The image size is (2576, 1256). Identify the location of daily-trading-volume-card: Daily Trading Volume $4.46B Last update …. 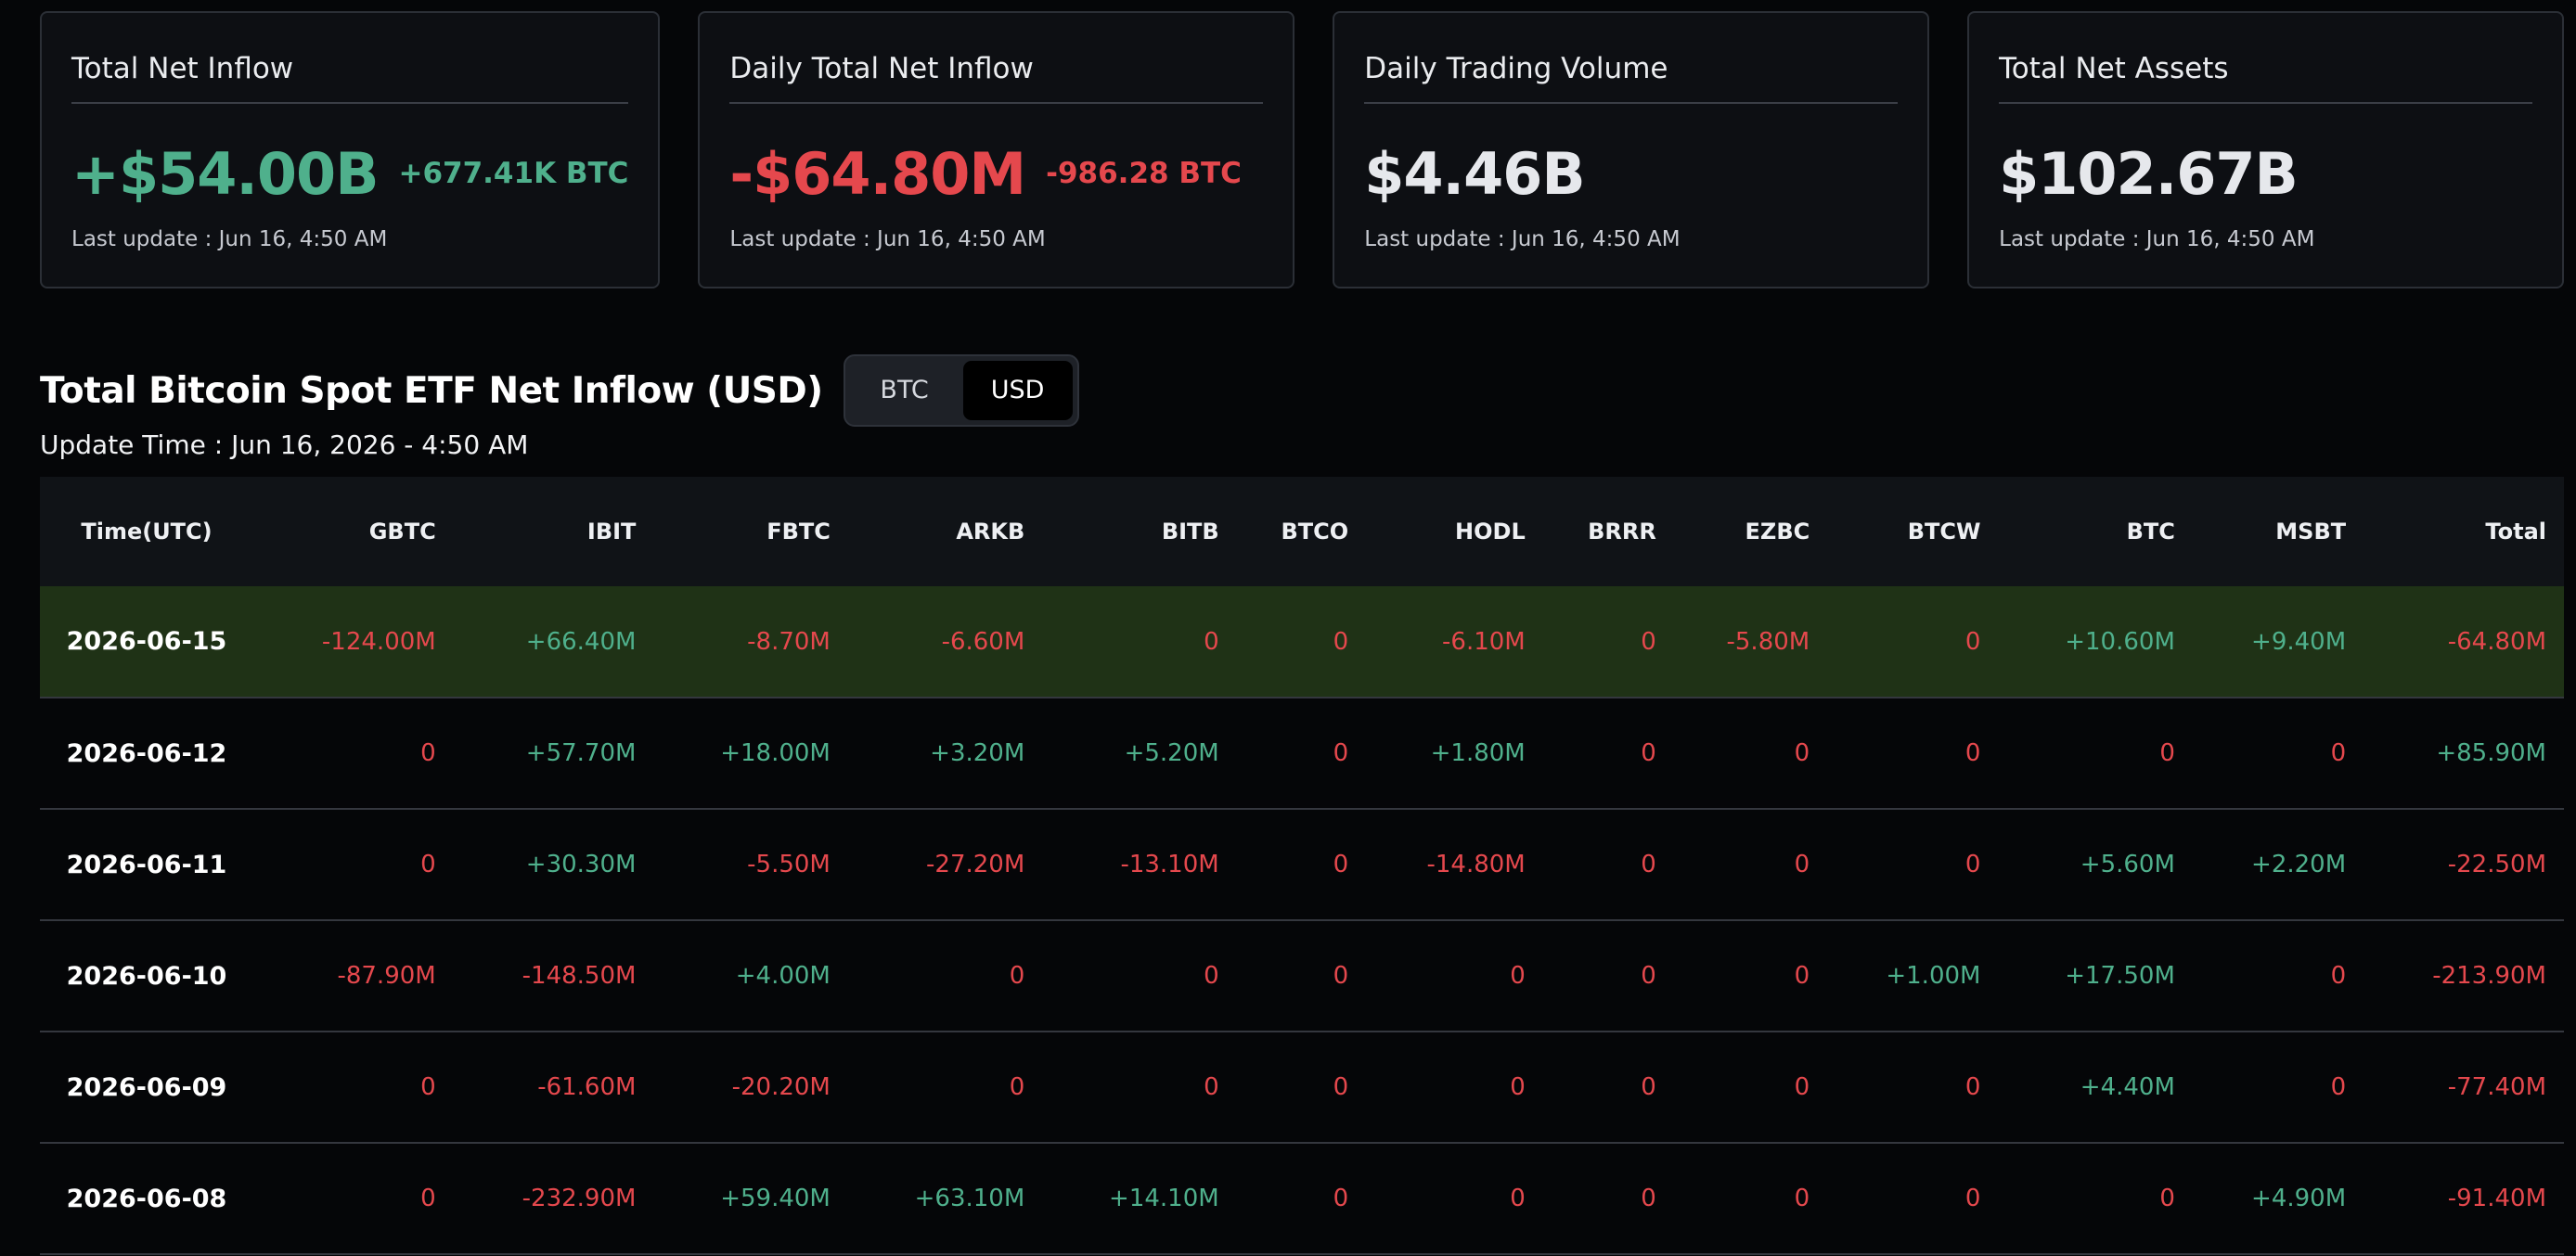
(1631, 150).